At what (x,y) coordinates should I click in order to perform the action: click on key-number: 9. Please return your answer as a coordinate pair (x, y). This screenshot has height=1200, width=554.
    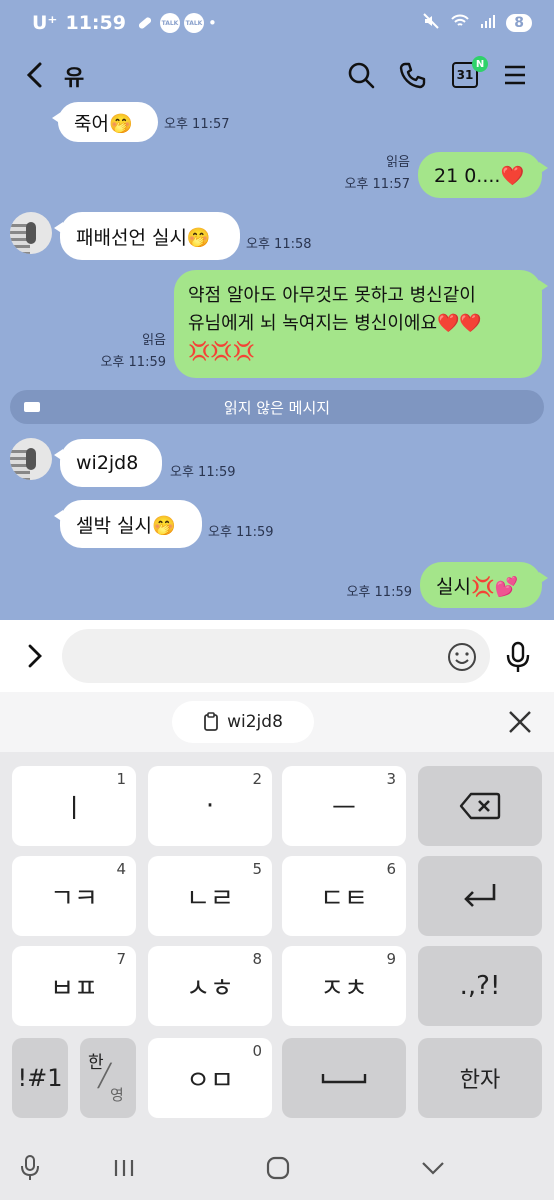
    Looking at the image, I should click on (391, 959).